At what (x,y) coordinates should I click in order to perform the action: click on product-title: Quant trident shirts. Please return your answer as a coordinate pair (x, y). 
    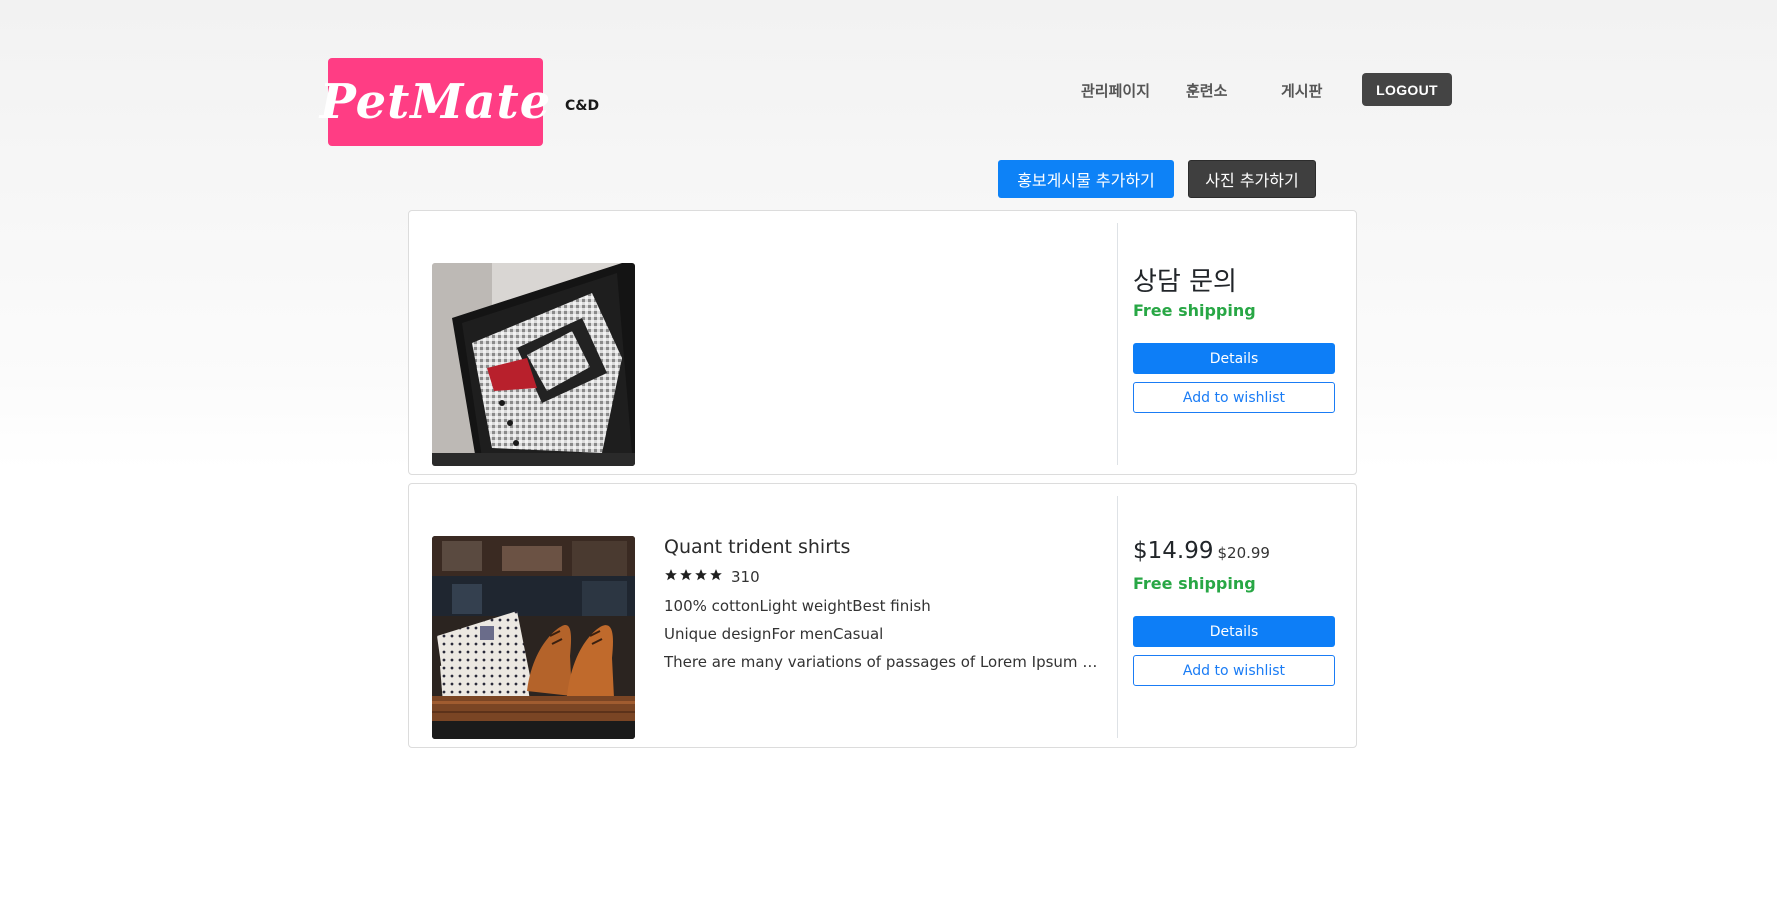
    Looking at the image, I should click on (757, 547).